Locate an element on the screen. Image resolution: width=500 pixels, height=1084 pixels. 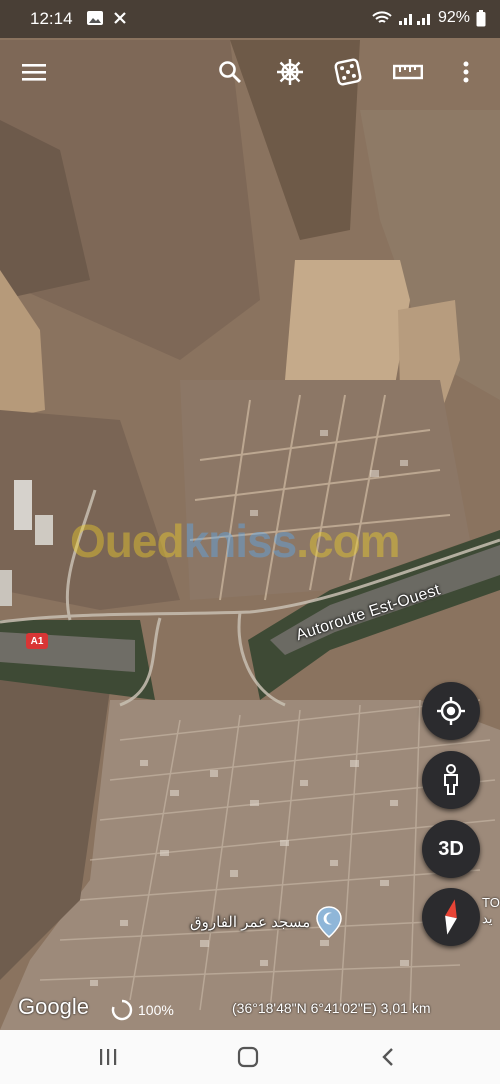
image-icon is located at coordinates (95, 18).